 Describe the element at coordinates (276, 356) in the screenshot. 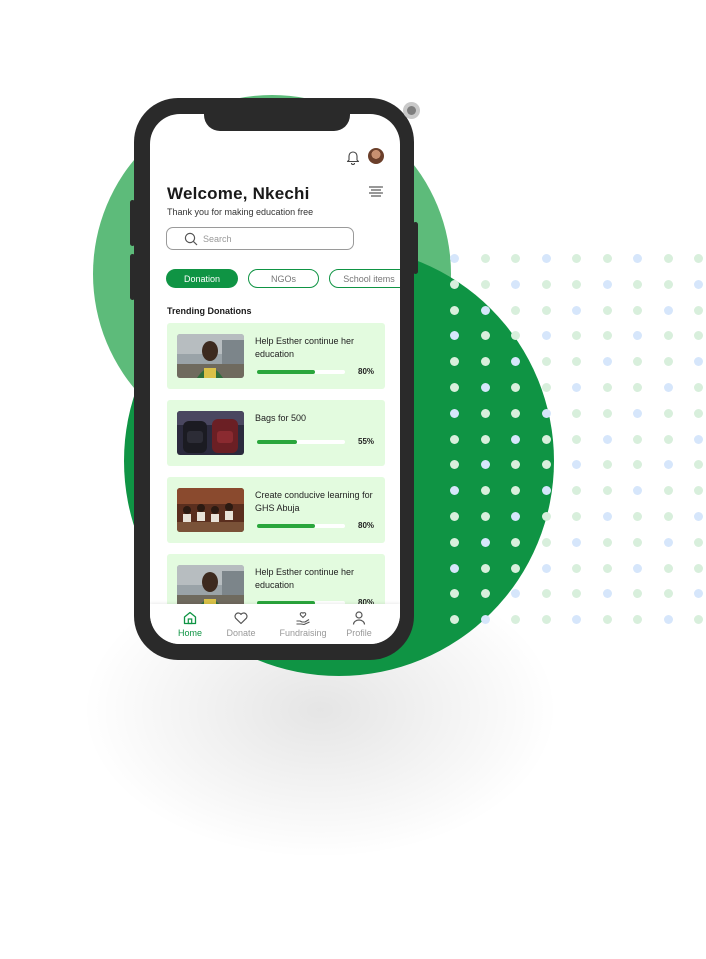

I see `donation-card: Help Esther continue her education 80%` at that location.